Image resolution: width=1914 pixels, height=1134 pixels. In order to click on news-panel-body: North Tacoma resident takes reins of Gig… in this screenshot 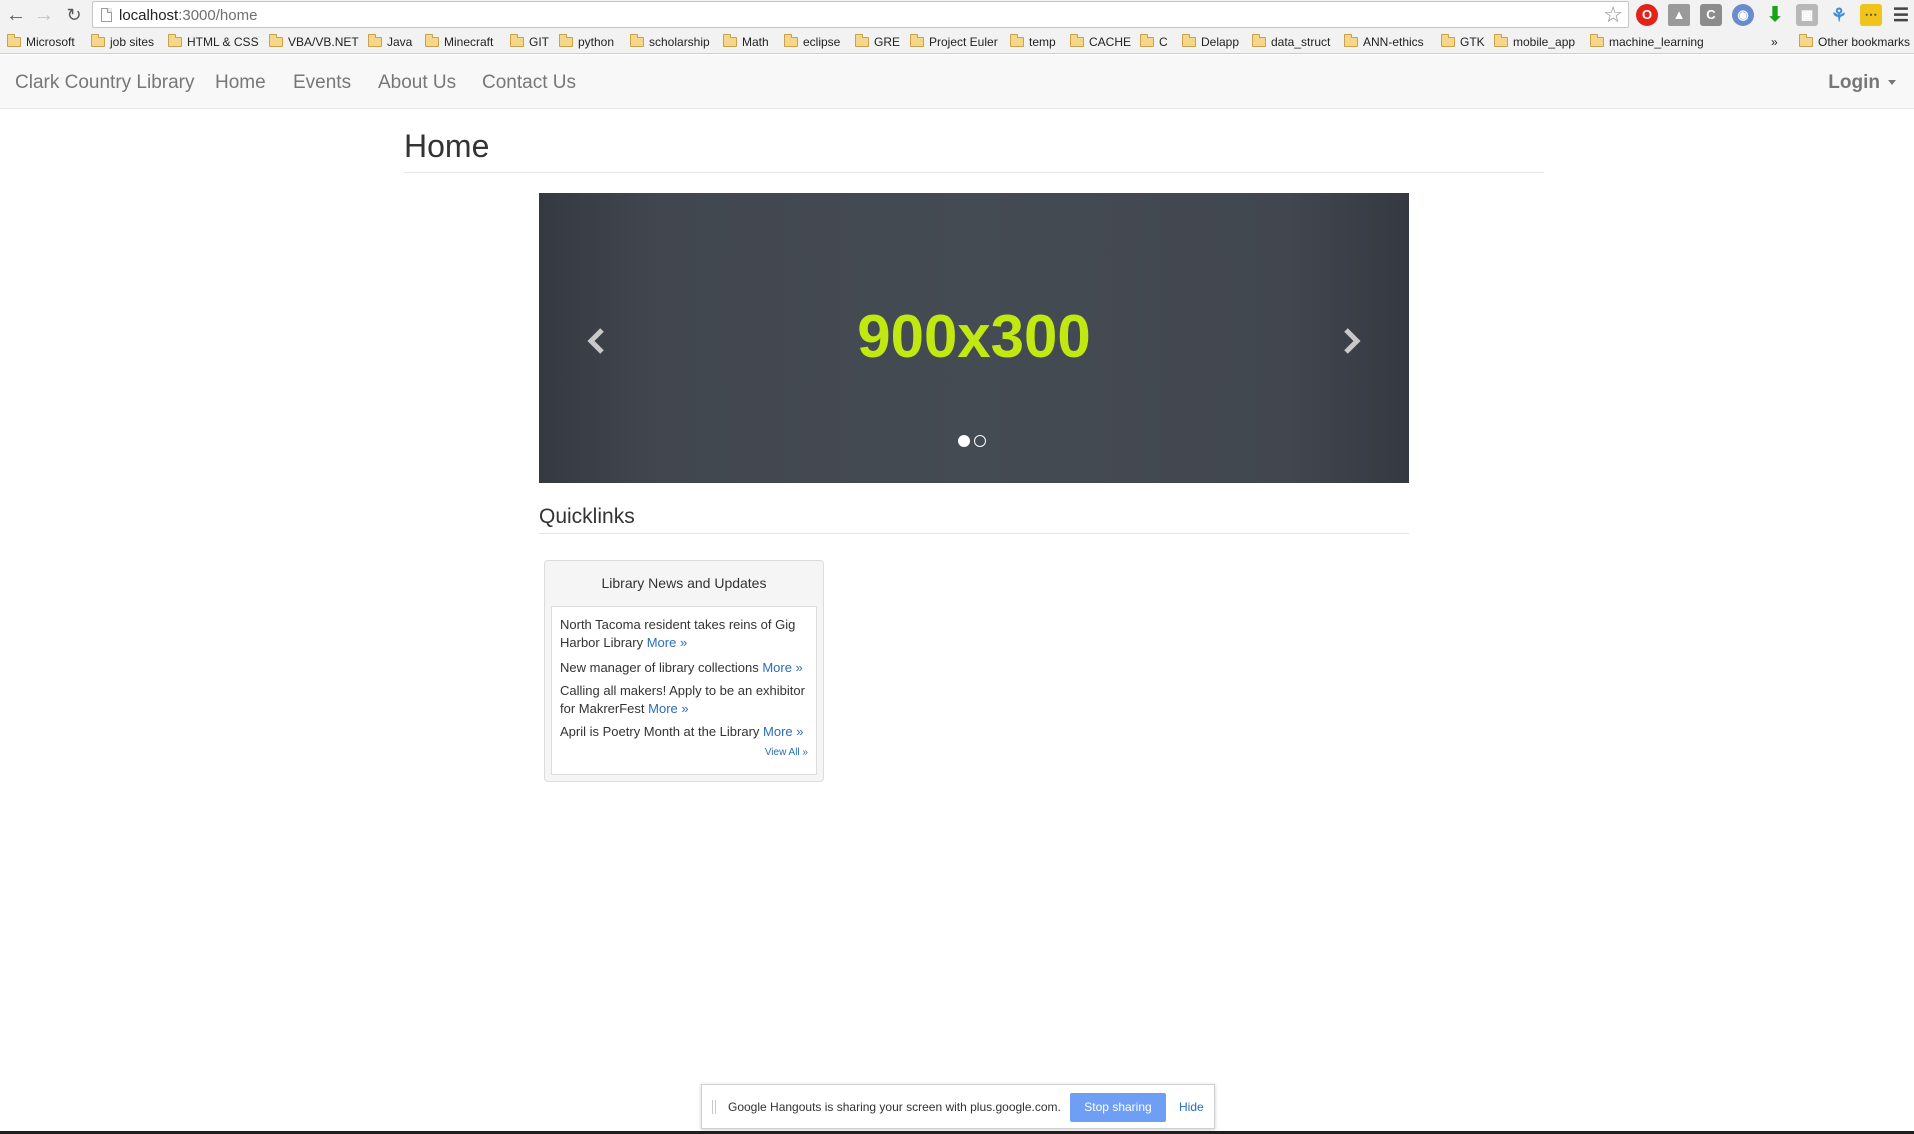, I will do `click(684, 690)`.